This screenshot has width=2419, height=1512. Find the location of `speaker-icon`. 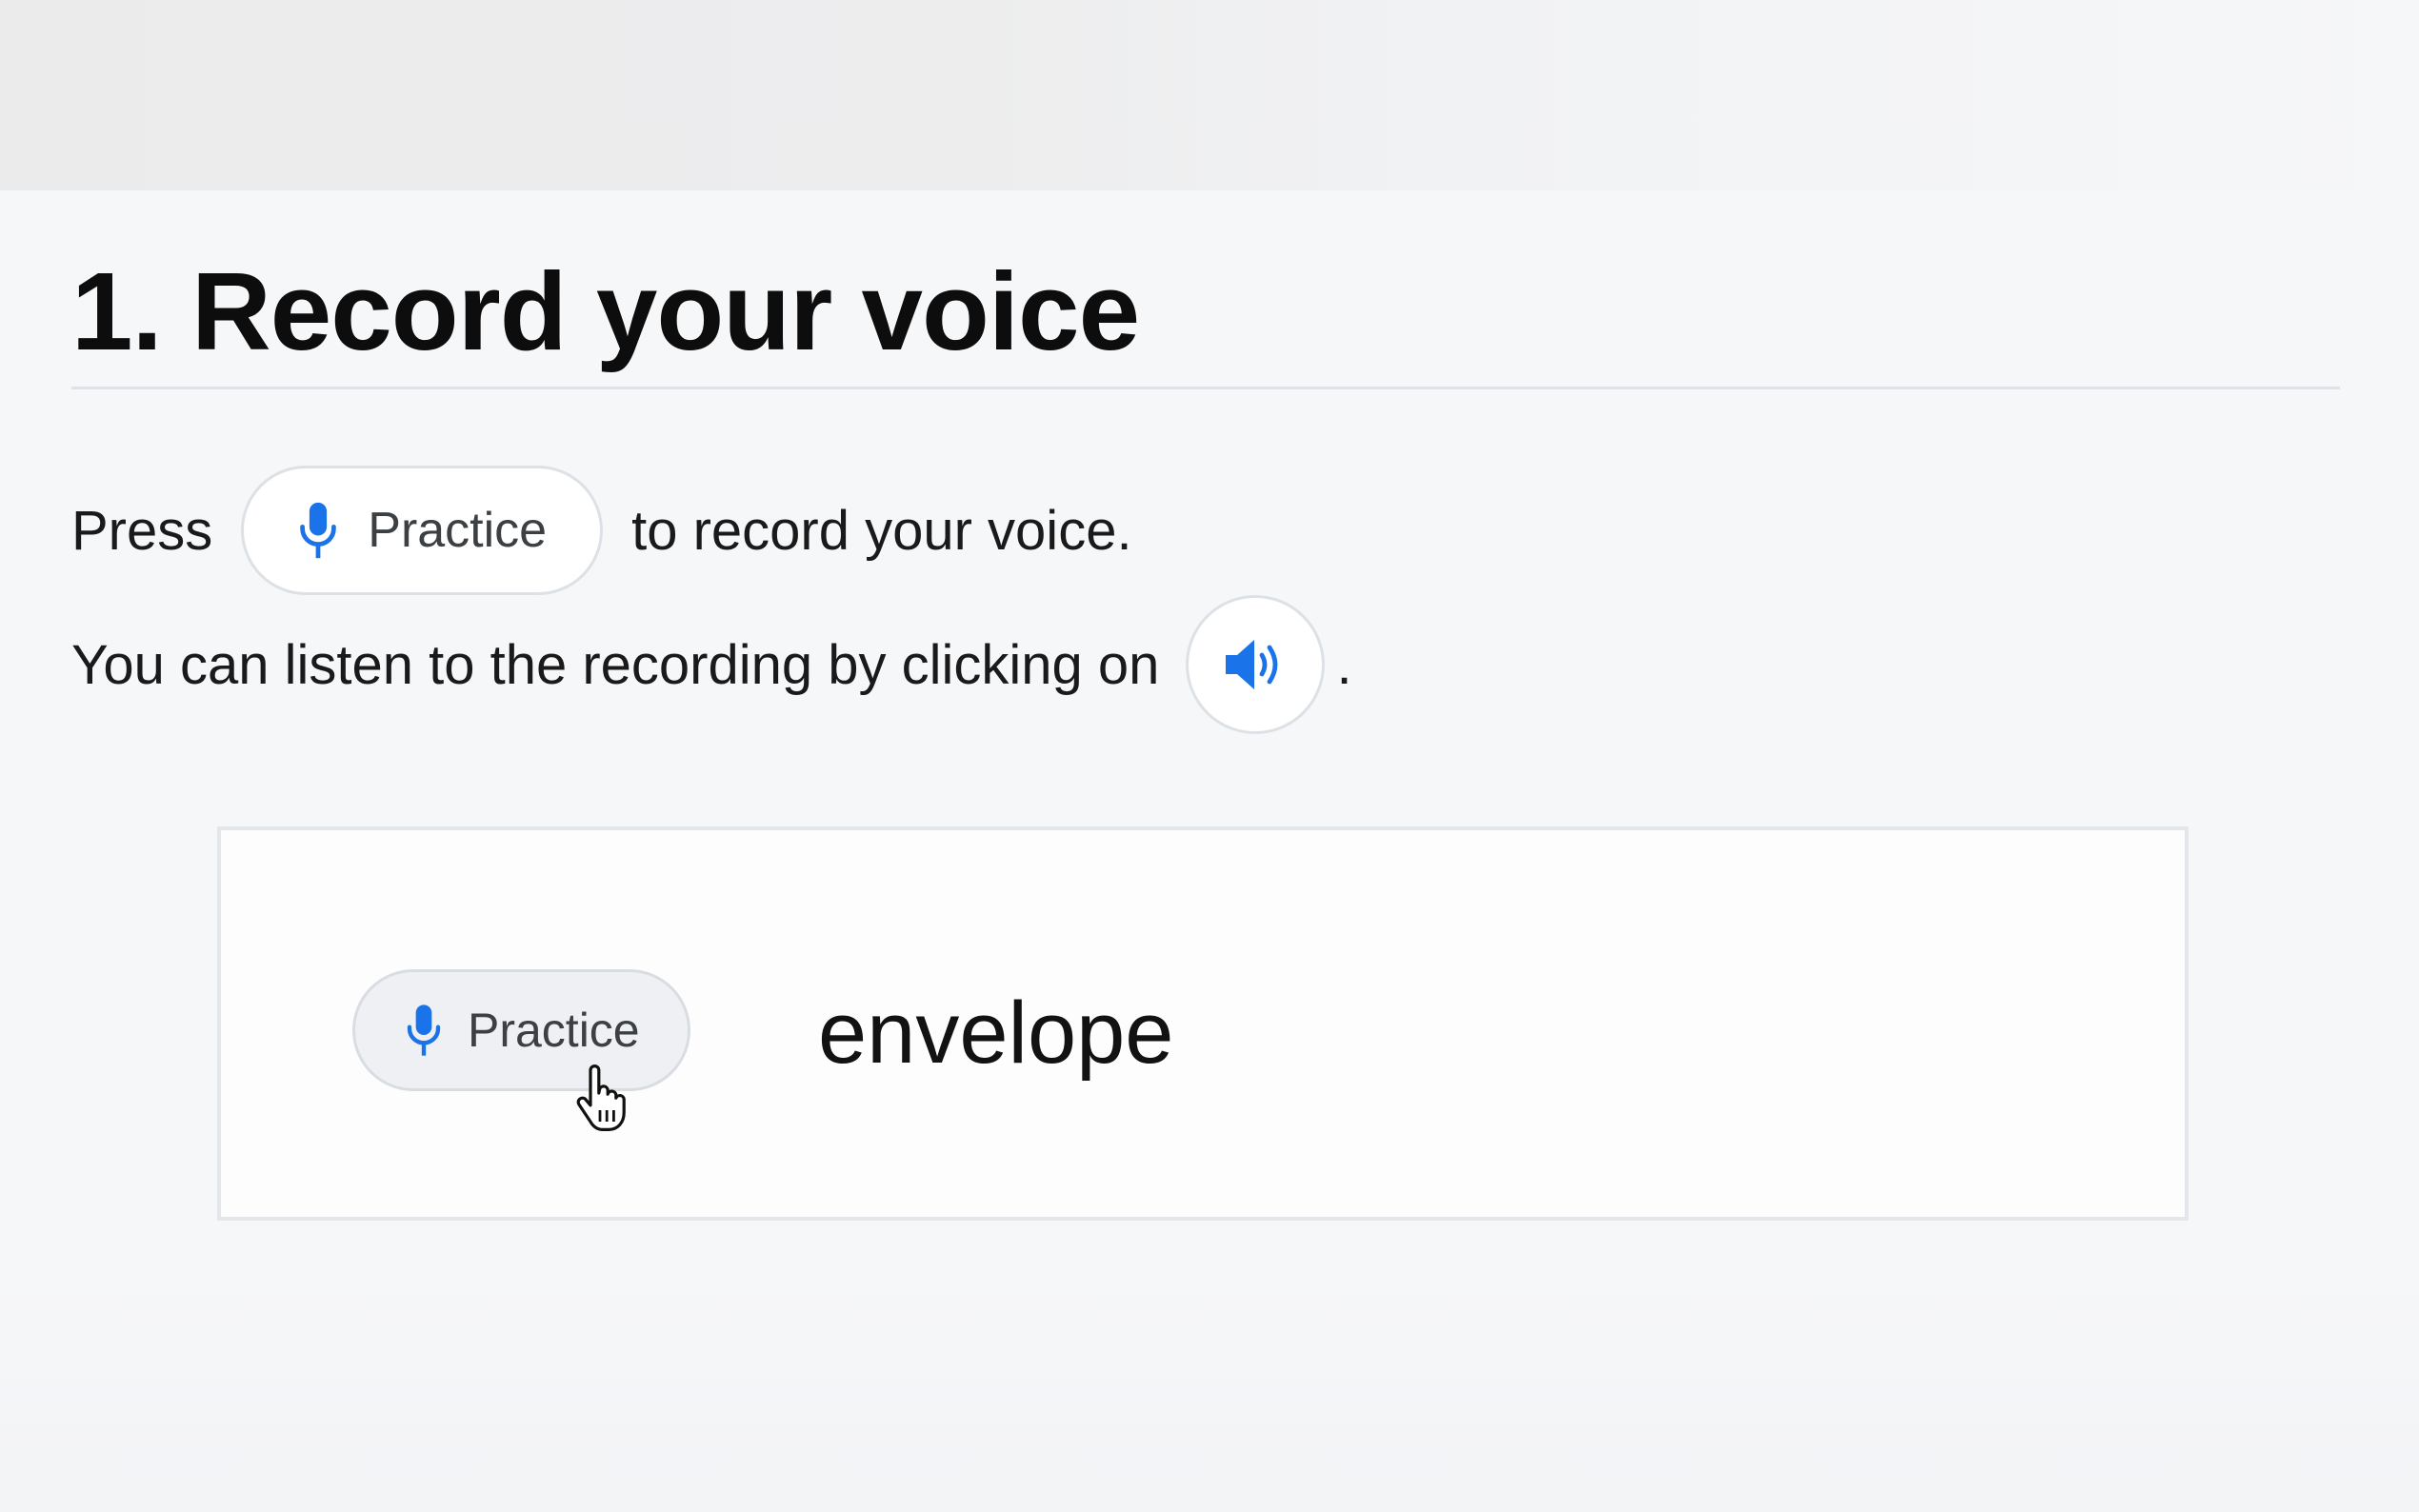

speaker-icon is located at coordinates (1255, 664).